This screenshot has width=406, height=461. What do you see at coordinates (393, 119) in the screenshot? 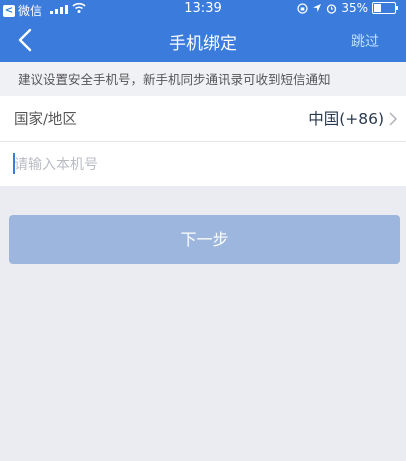
I see `chevron-right-icon` at bounding box center [393, 119].